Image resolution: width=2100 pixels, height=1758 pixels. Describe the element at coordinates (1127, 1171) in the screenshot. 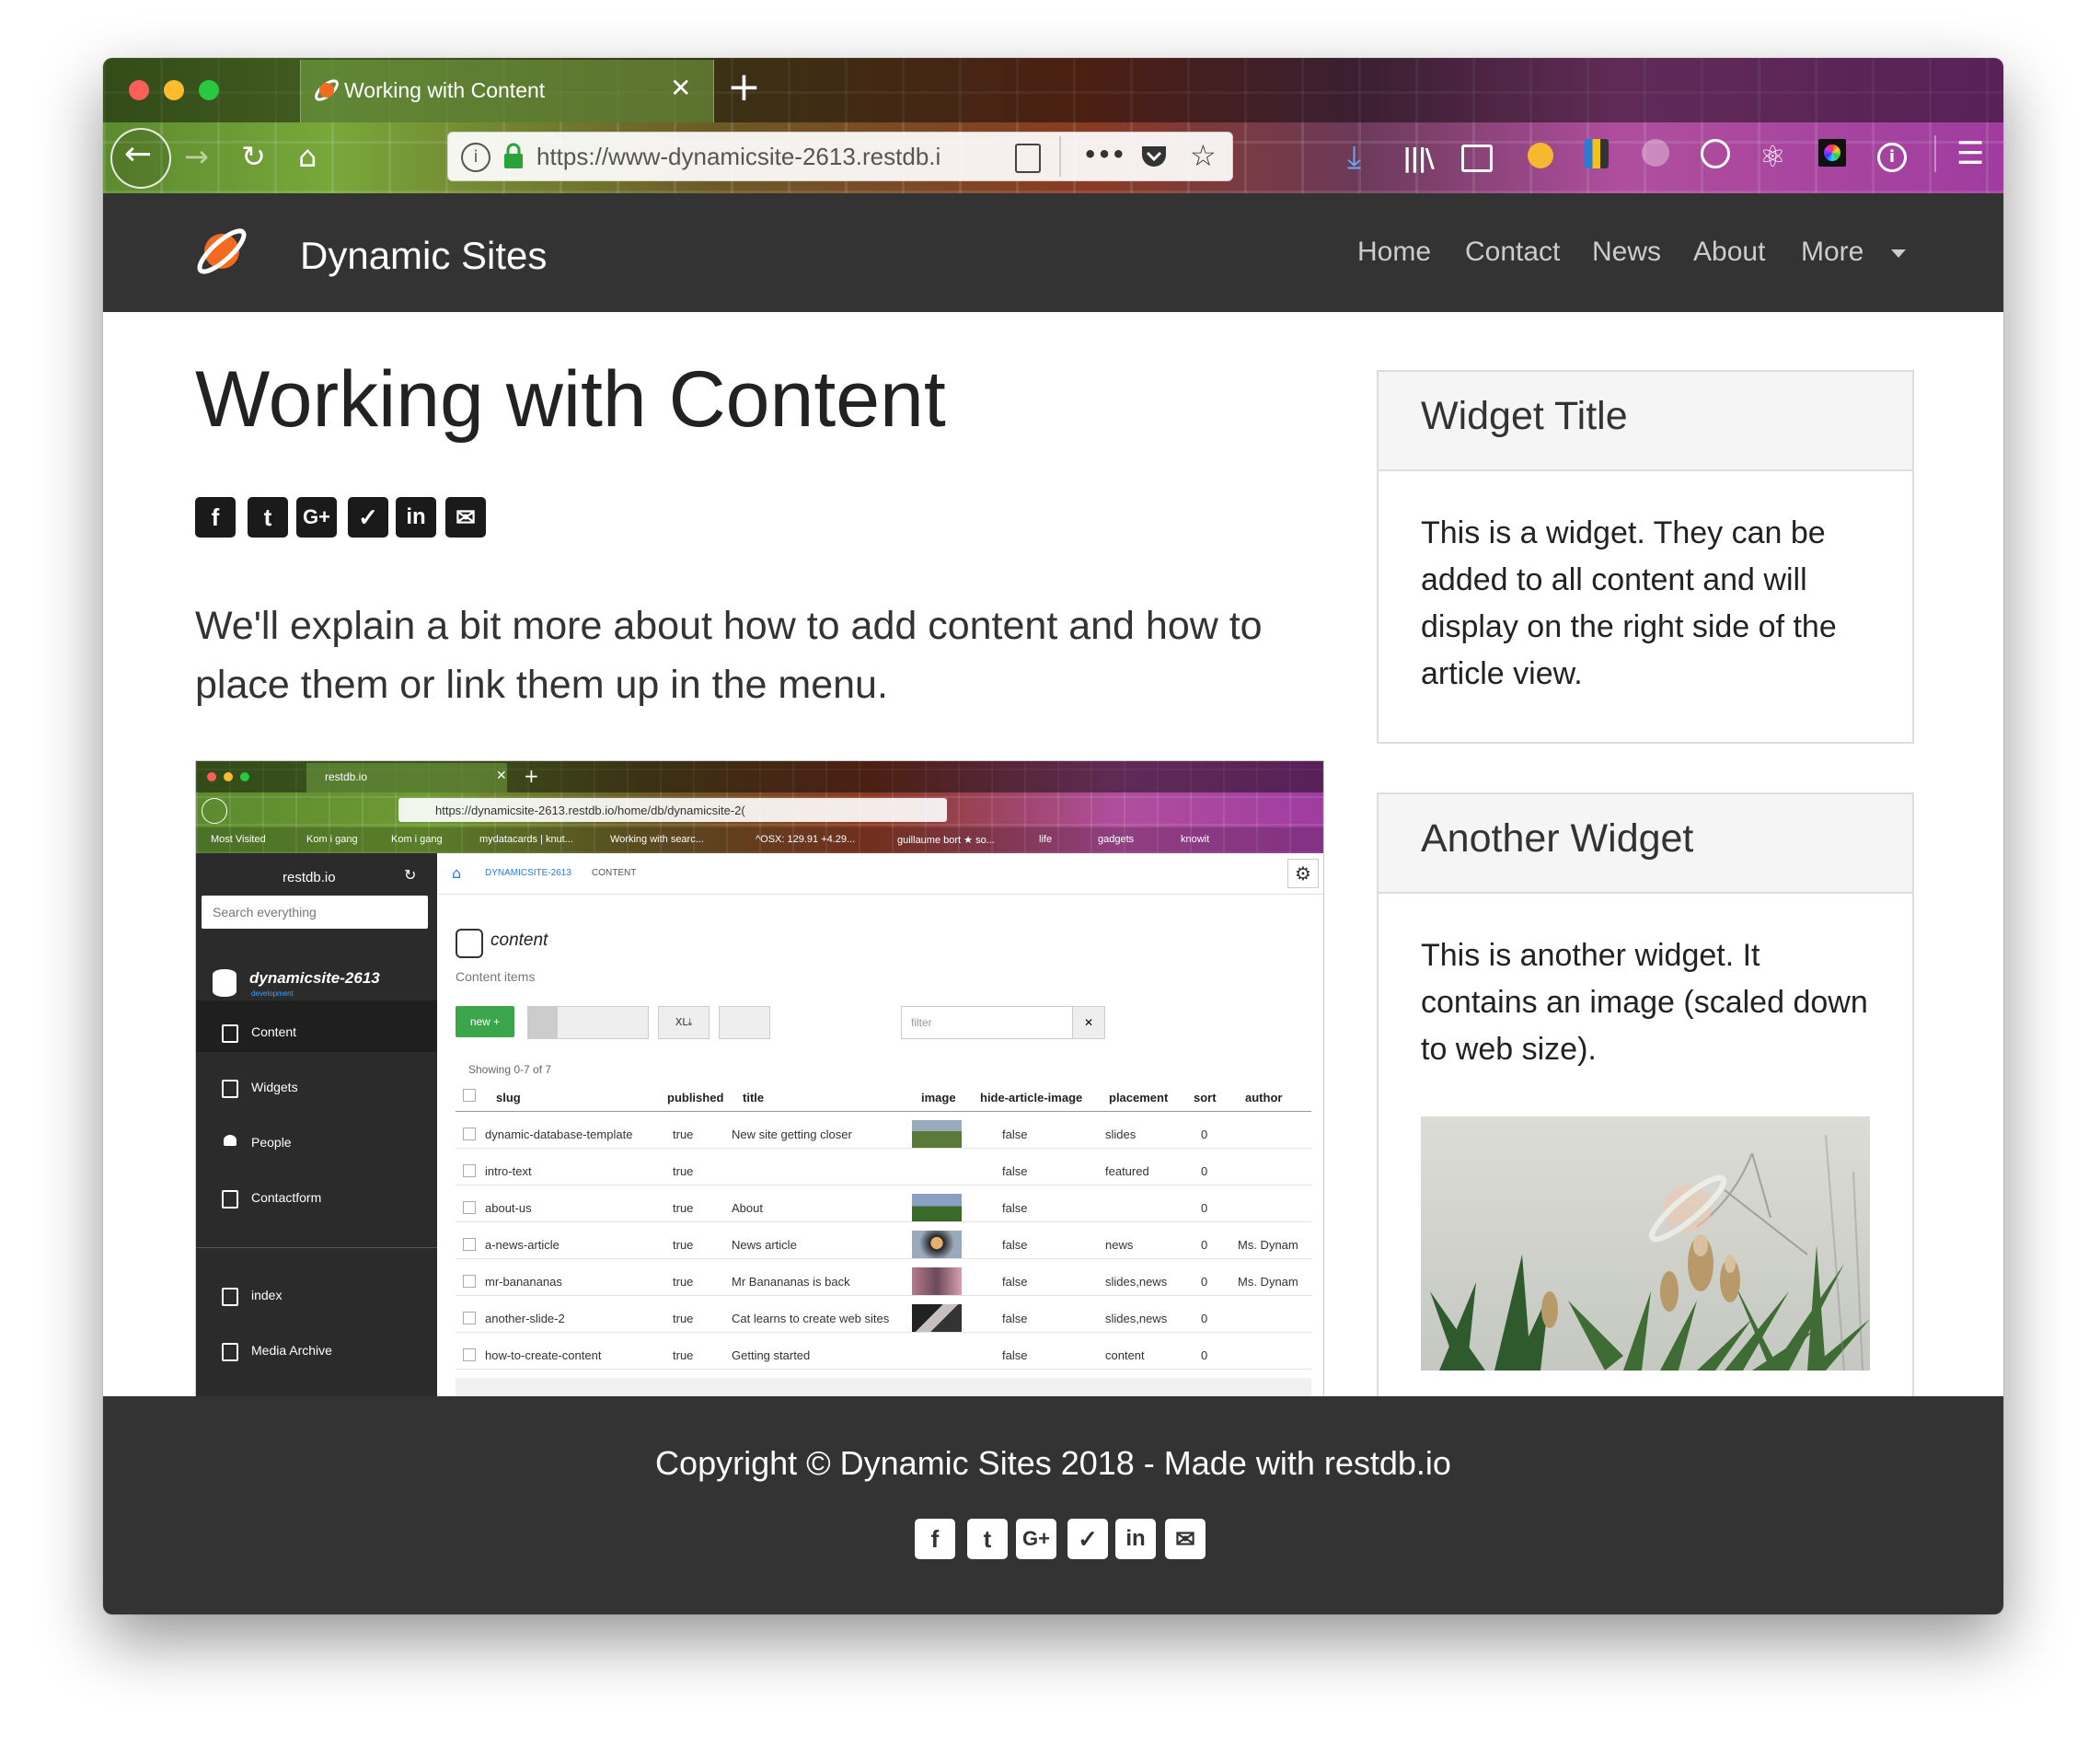

I see `screenshot-cell: featured` at that location.